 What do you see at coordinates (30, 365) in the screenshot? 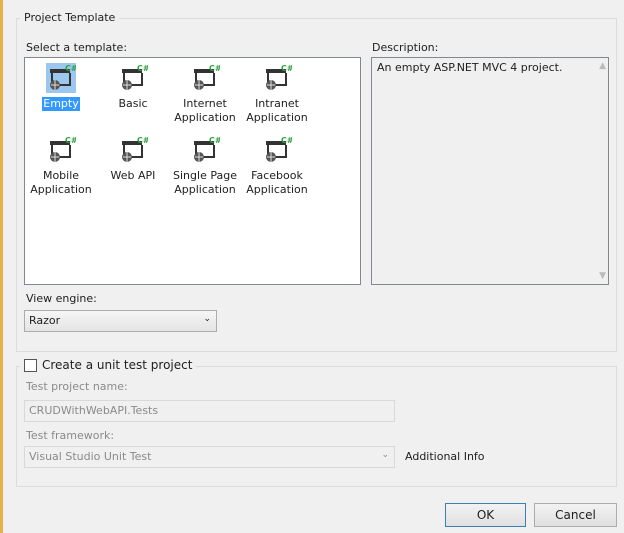
I see `unit-test-checkbox` at bounding box center [30, 365].